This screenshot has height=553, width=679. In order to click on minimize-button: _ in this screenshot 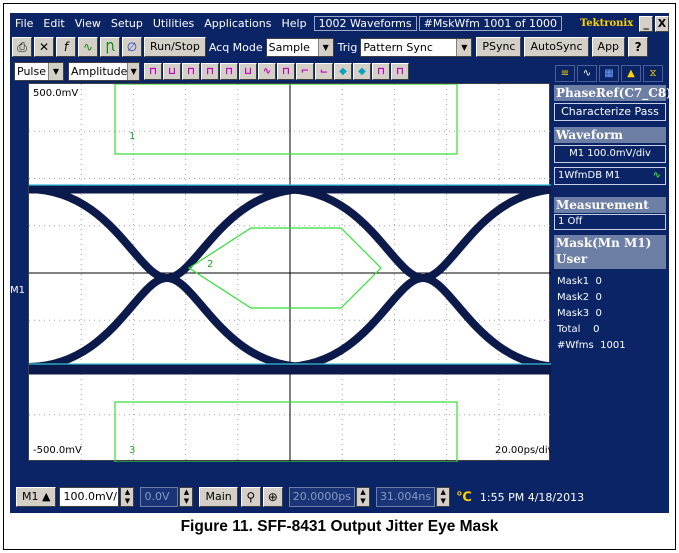, I will do `click(646, 23)`.